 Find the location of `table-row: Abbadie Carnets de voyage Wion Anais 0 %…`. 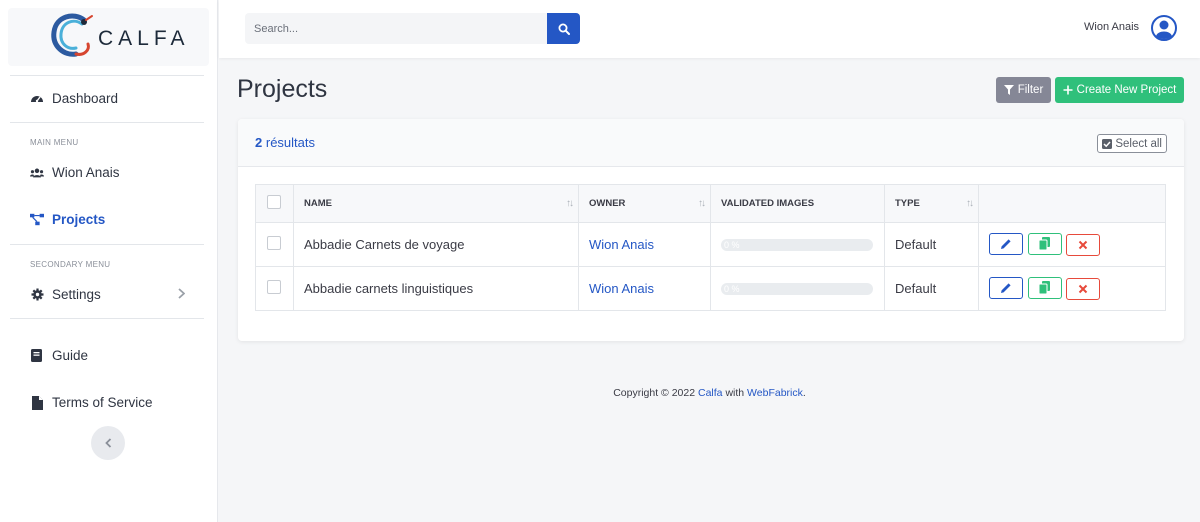

table-row: Abbadie Carnets de voyage Wion Anais 0 %… is located at coordinates (710, 244).